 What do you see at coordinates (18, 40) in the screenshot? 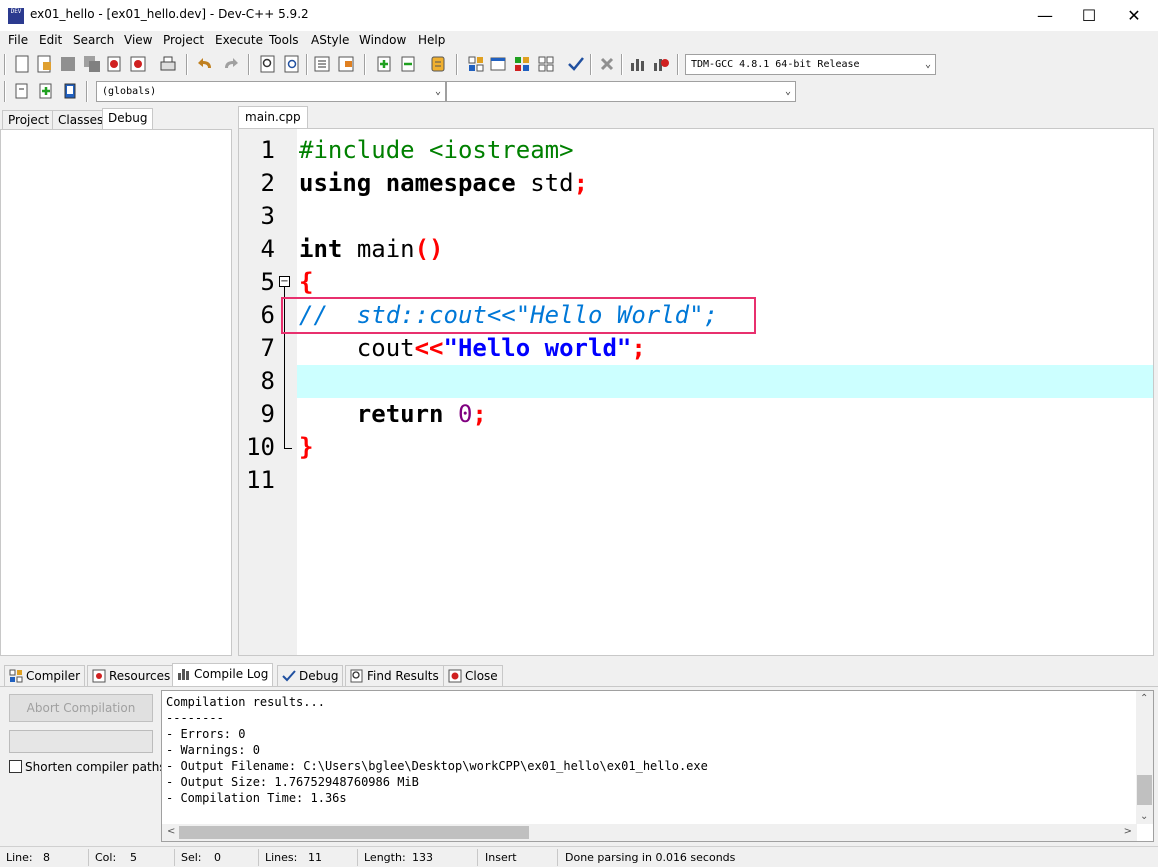
I see `menu-file: File` at bounding box center [18, 40].